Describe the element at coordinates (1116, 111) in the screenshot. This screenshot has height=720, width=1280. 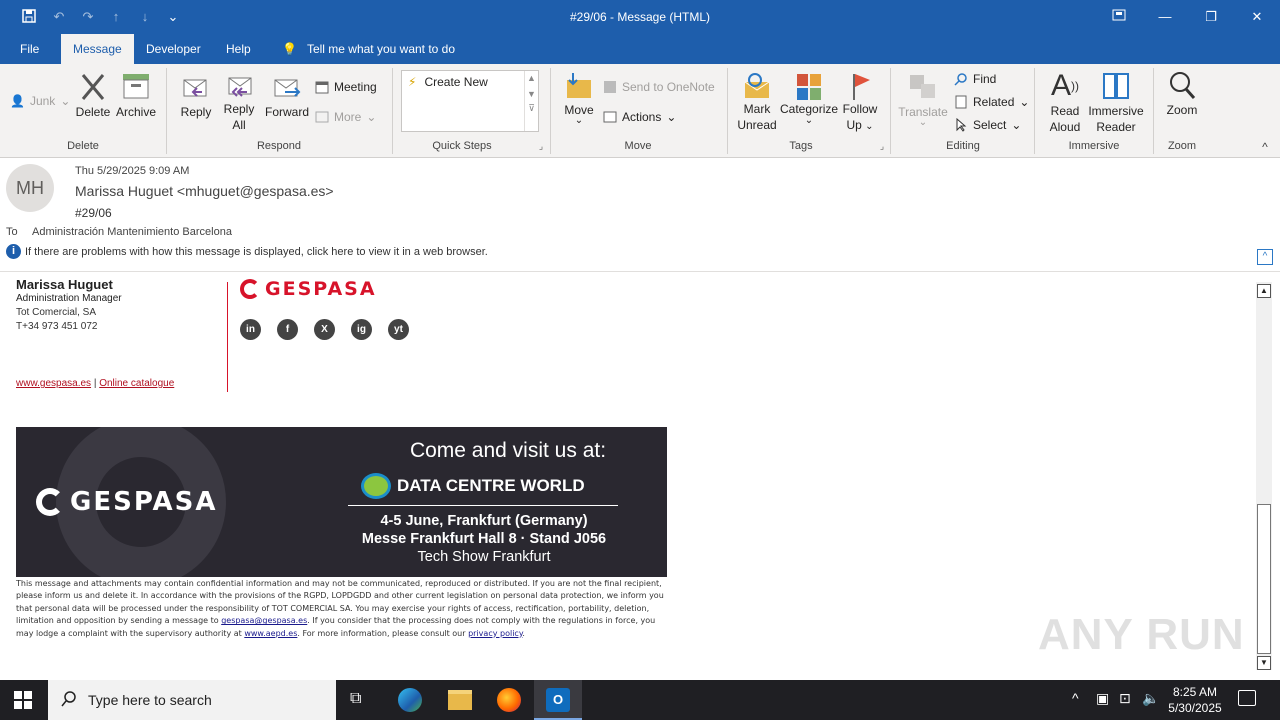
I see `immersive-label-1: Immersive` at that location.